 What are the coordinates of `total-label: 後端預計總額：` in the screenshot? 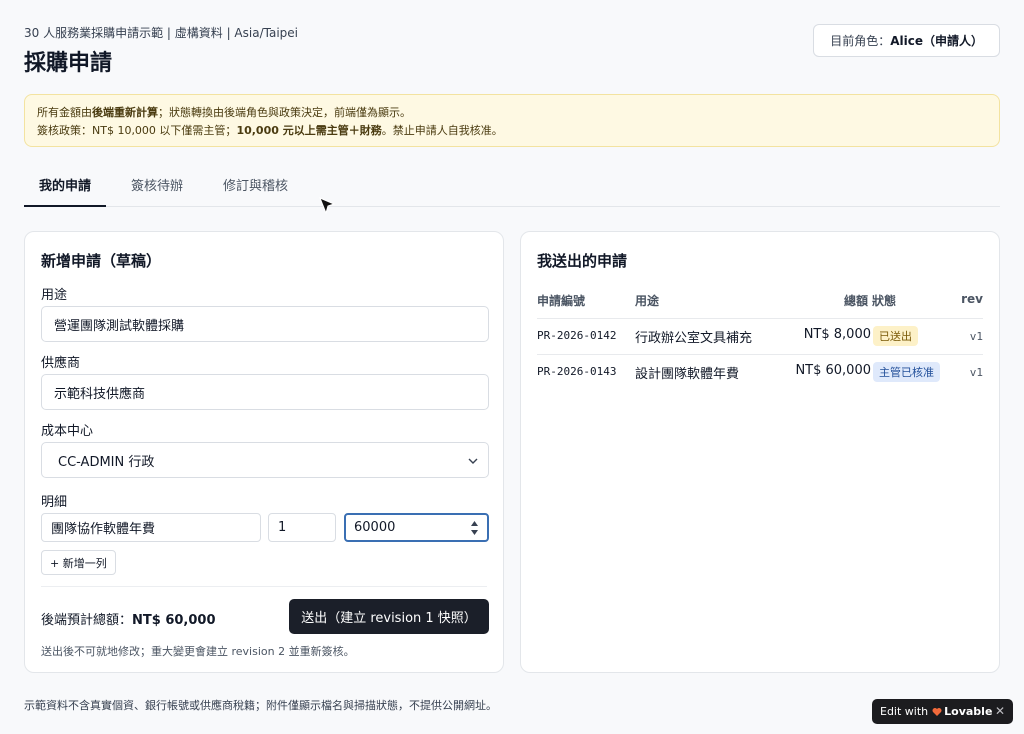 It's located at (87, 620).